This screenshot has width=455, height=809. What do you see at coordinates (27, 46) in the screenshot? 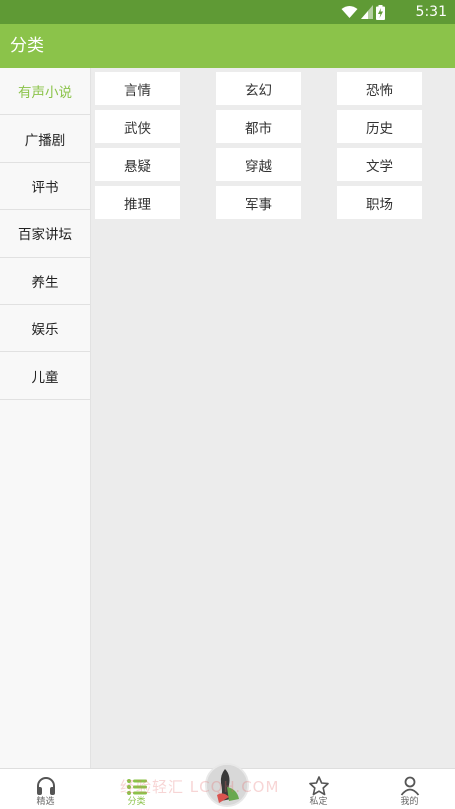
I see `page-title: 分类` at bounding box center [27, 46].